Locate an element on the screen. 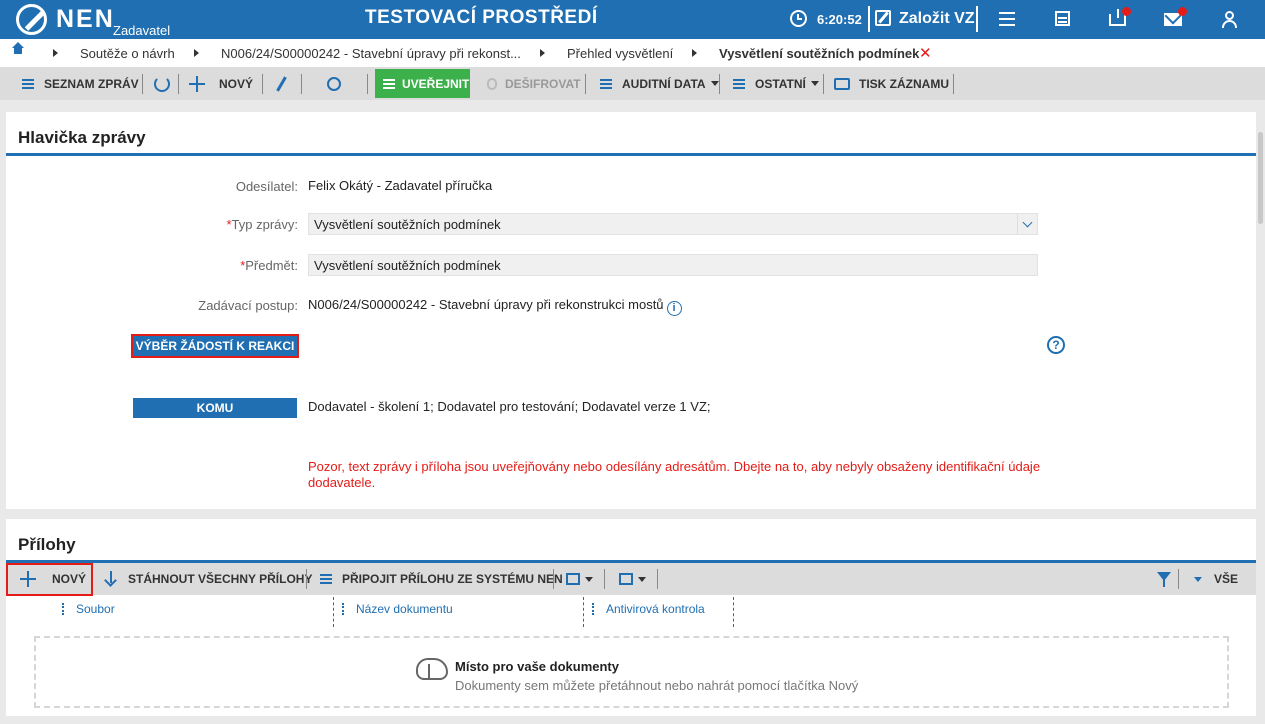  message-list-button: SEZNAM ZPRÁV is located at coordinates (80, 83).